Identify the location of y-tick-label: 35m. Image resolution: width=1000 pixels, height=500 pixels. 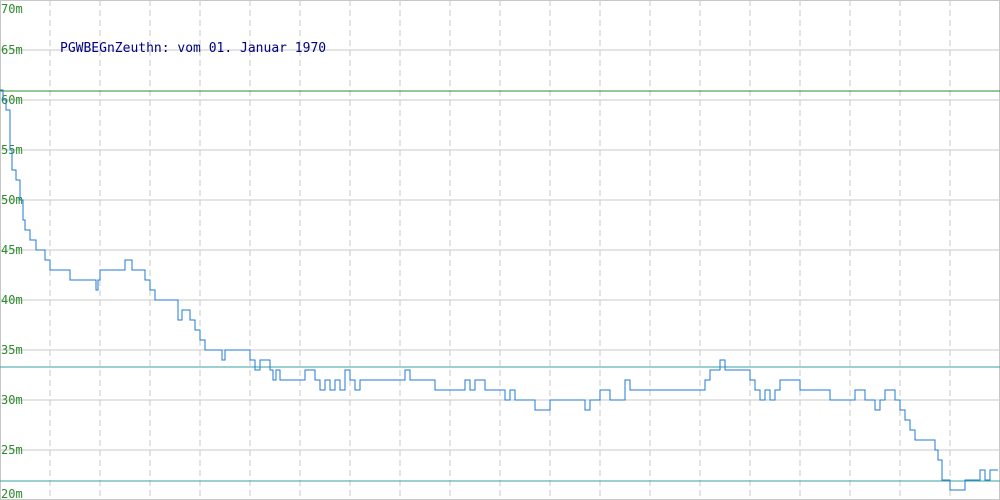
(12, 350).